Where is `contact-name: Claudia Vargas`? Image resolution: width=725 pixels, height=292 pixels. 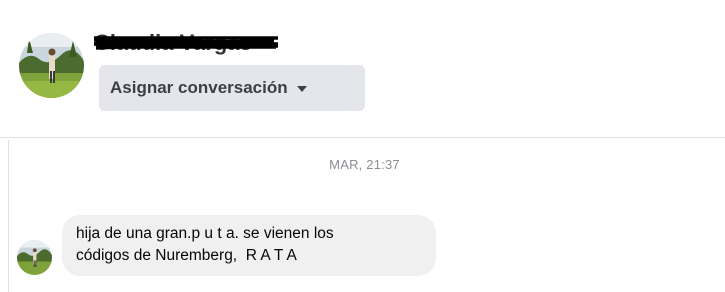
contact-name: Claudia Vargas is located at coordinates (186, 43).